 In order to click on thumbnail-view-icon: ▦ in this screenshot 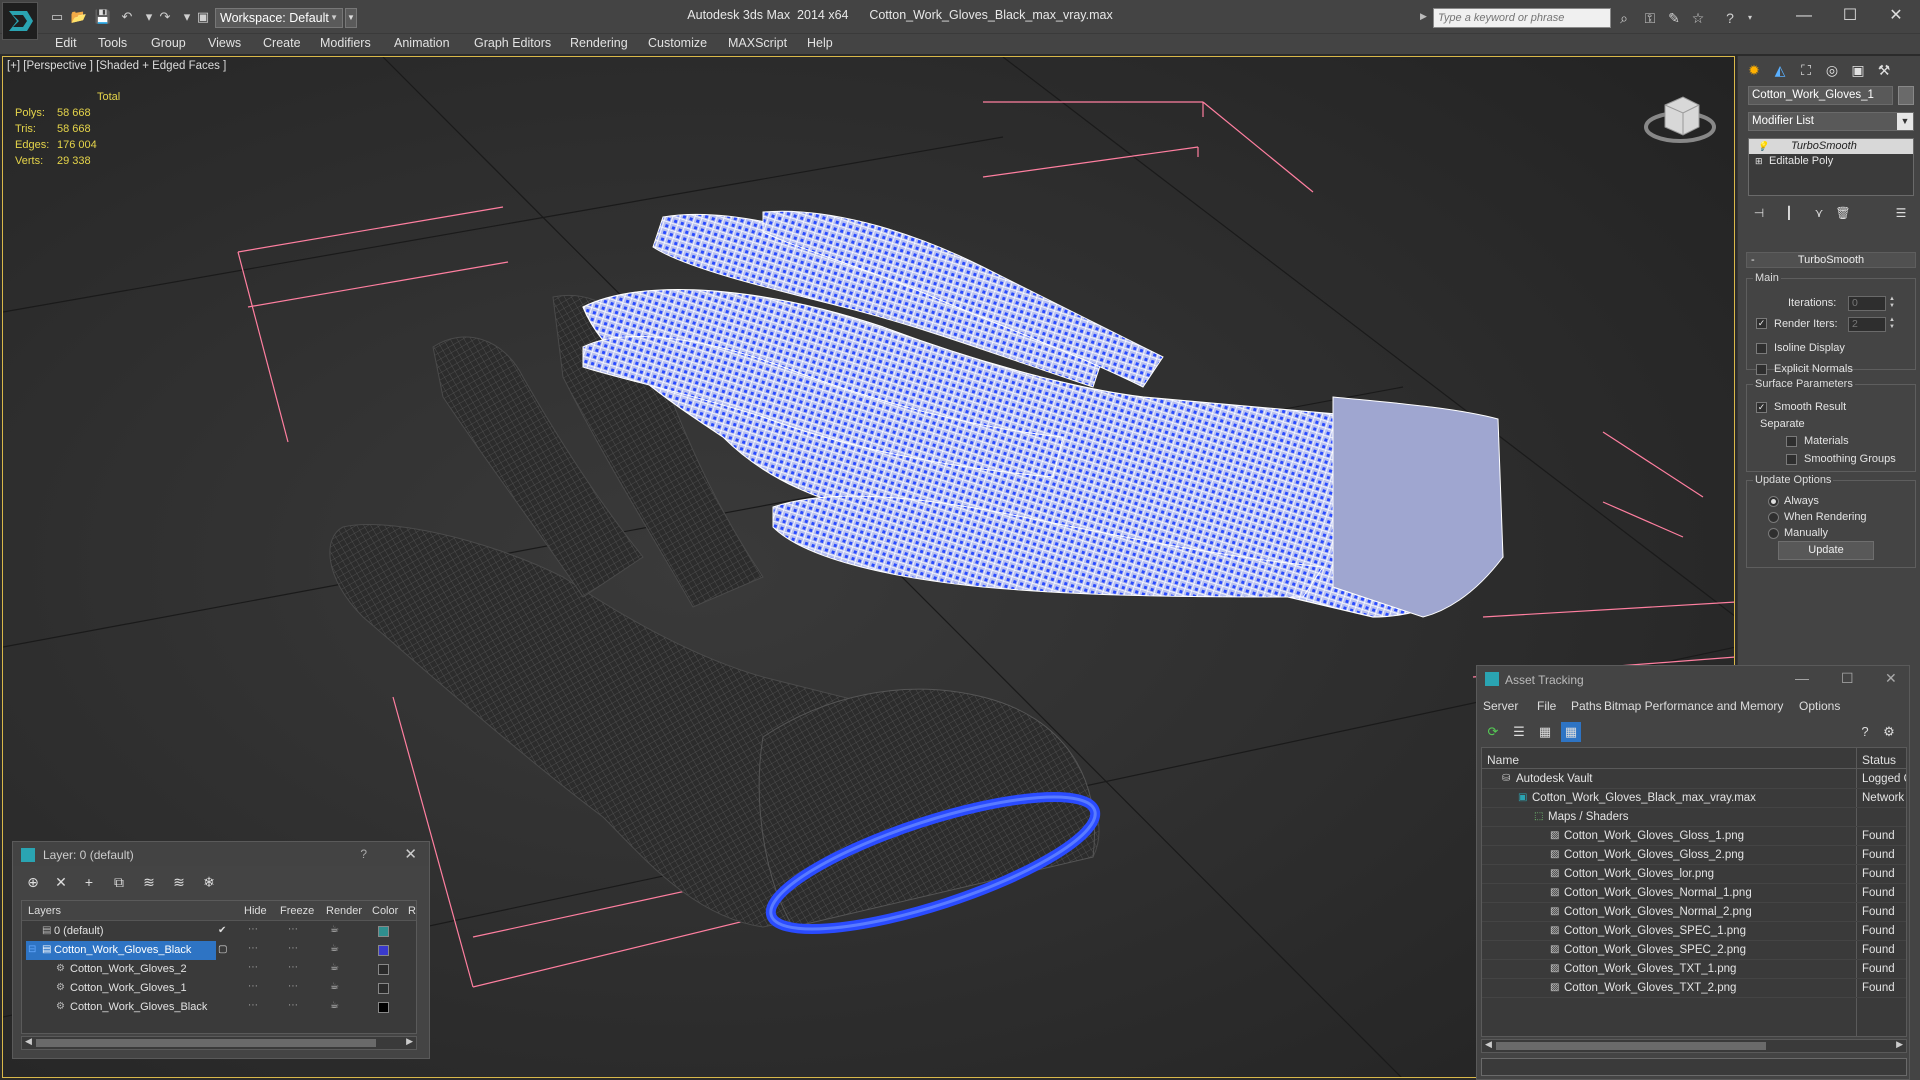, I will do `click(1545, 732)`.